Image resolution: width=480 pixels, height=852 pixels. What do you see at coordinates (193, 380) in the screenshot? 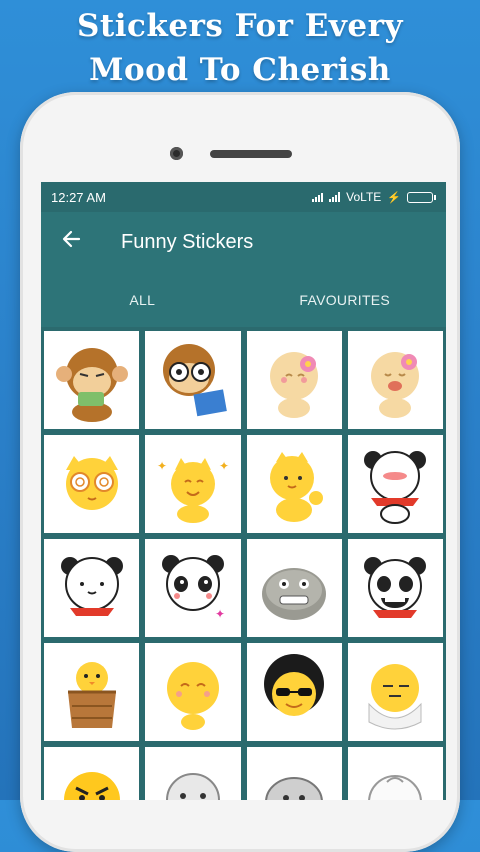
I see `monkey-glasses-book-sticker` at bounding box center [193, 380].